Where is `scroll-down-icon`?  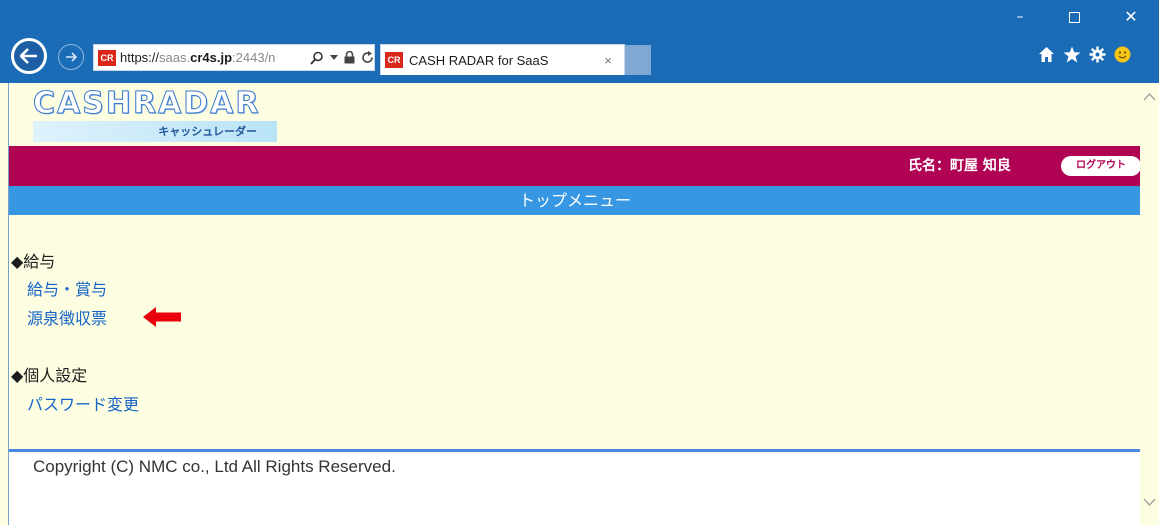 scroll-down-icon is located at coordinates (1149, 502).